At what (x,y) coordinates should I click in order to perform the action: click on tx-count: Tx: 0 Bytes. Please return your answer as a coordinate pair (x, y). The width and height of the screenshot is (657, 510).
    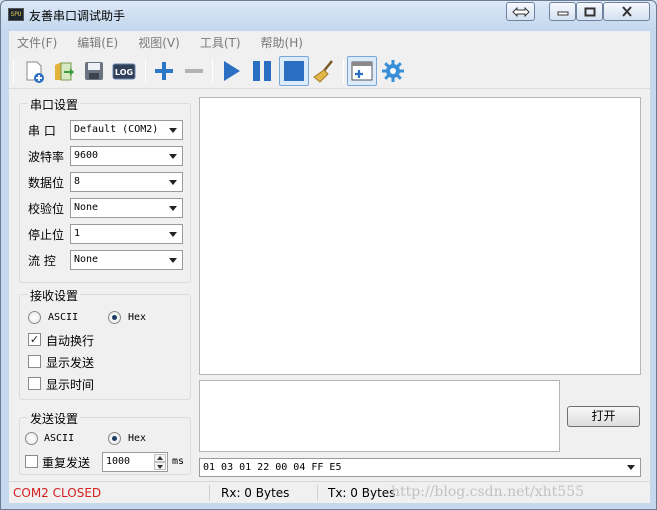
    Looking at the image, I should click on (362, 493).